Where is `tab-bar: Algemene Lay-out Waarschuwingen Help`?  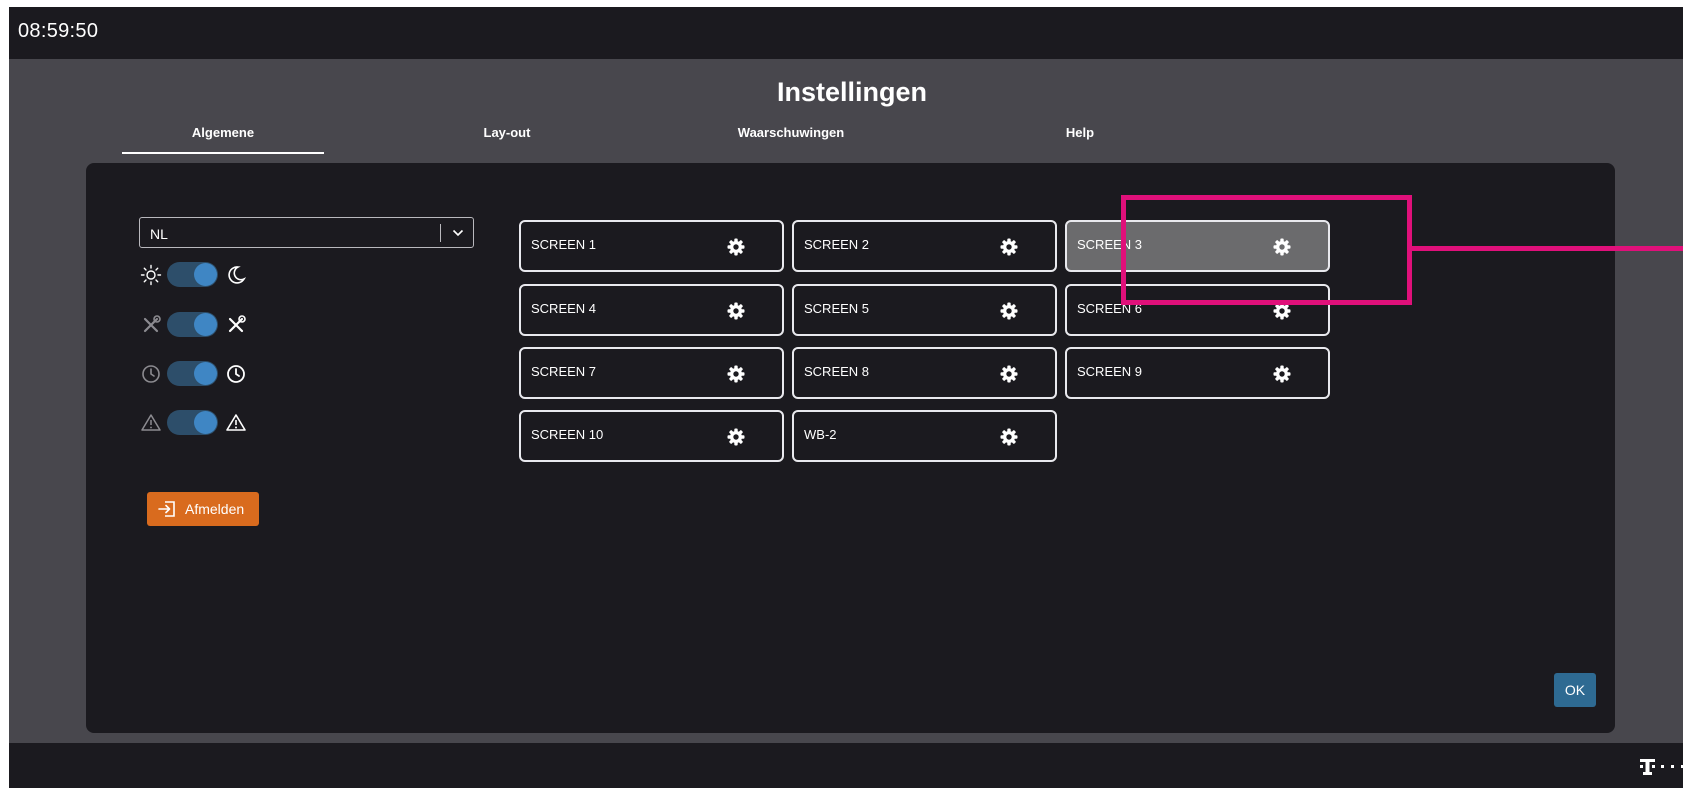 tab-bar: Algemene Lay-out Waarschuwingen Help is located at coordinates (846, 141).